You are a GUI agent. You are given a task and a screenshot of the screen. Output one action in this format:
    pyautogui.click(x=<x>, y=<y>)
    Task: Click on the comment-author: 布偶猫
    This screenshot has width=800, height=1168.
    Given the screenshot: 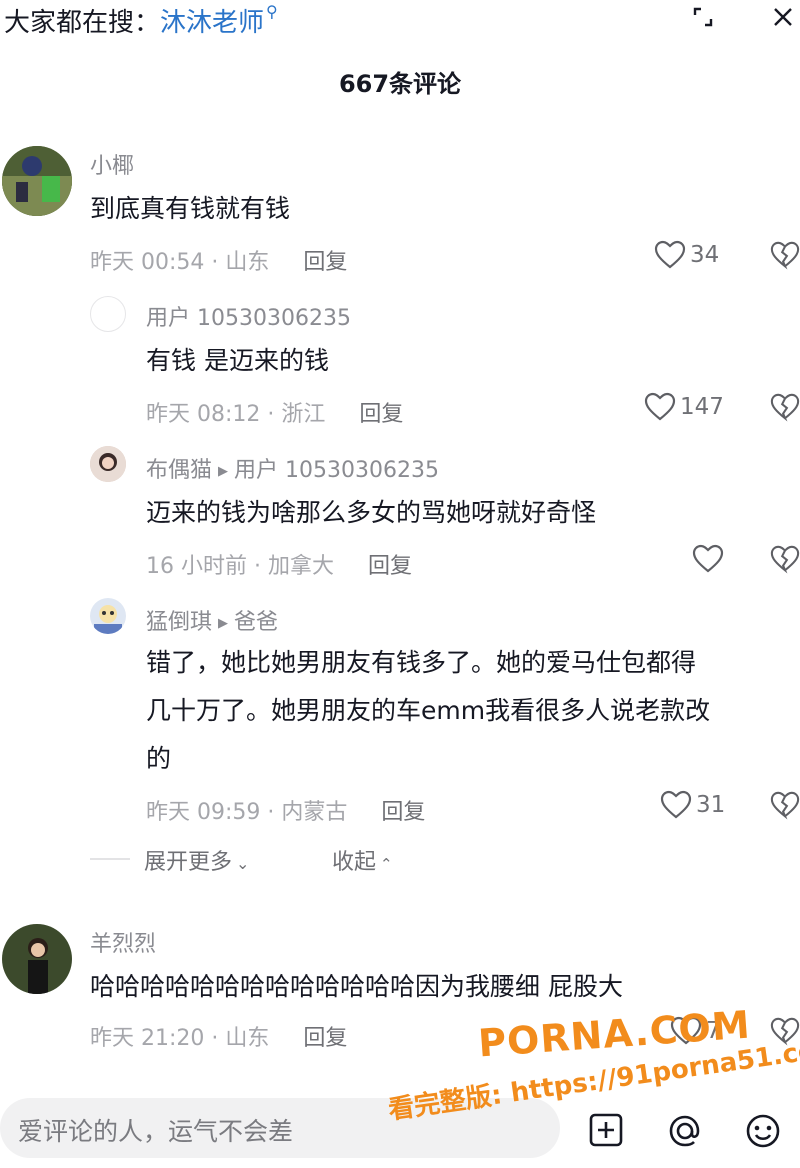 What is the action you would take?
    pyautogui.click(x=179, y=470)
    